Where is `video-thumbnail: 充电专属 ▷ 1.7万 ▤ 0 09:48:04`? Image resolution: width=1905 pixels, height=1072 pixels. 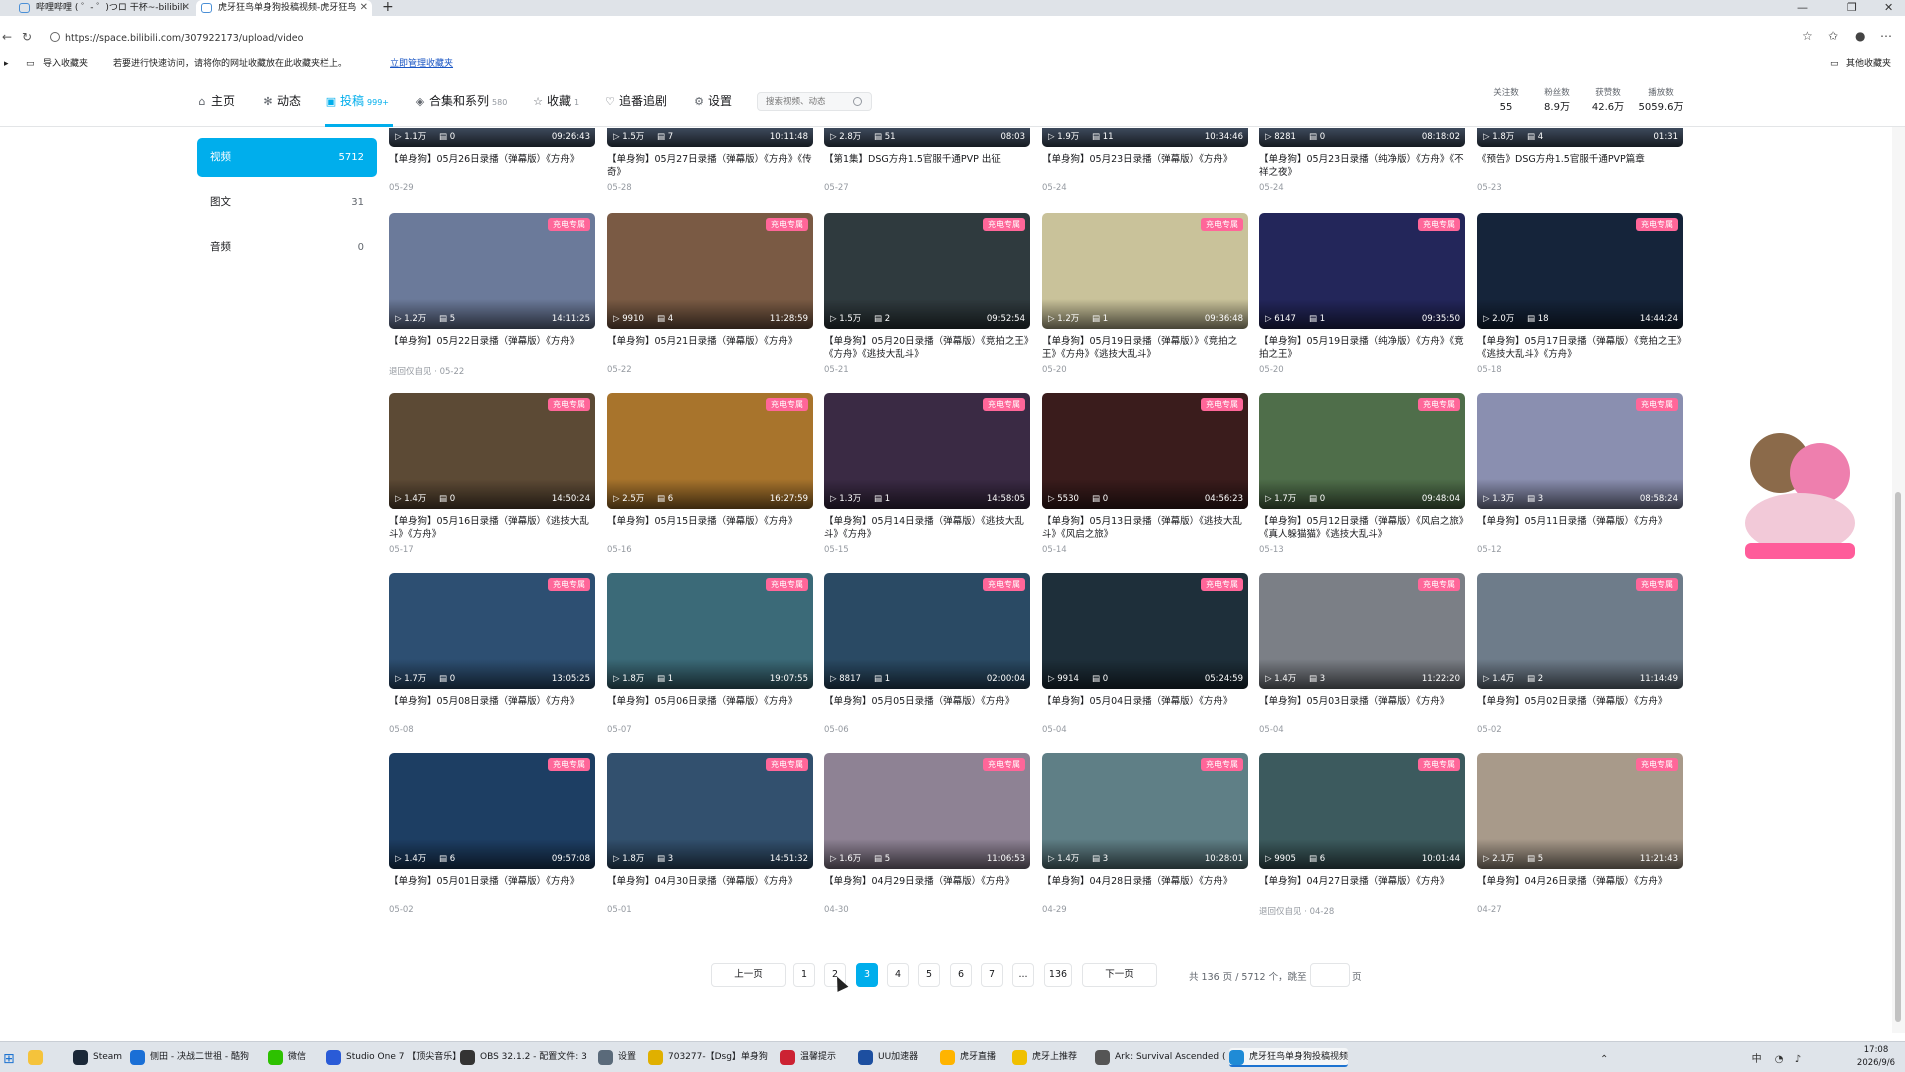 video-thumbnail: 充电专属 ▷ 1.7万 ▤ 0 09:48:04 is located at coordinates (1362, 451).